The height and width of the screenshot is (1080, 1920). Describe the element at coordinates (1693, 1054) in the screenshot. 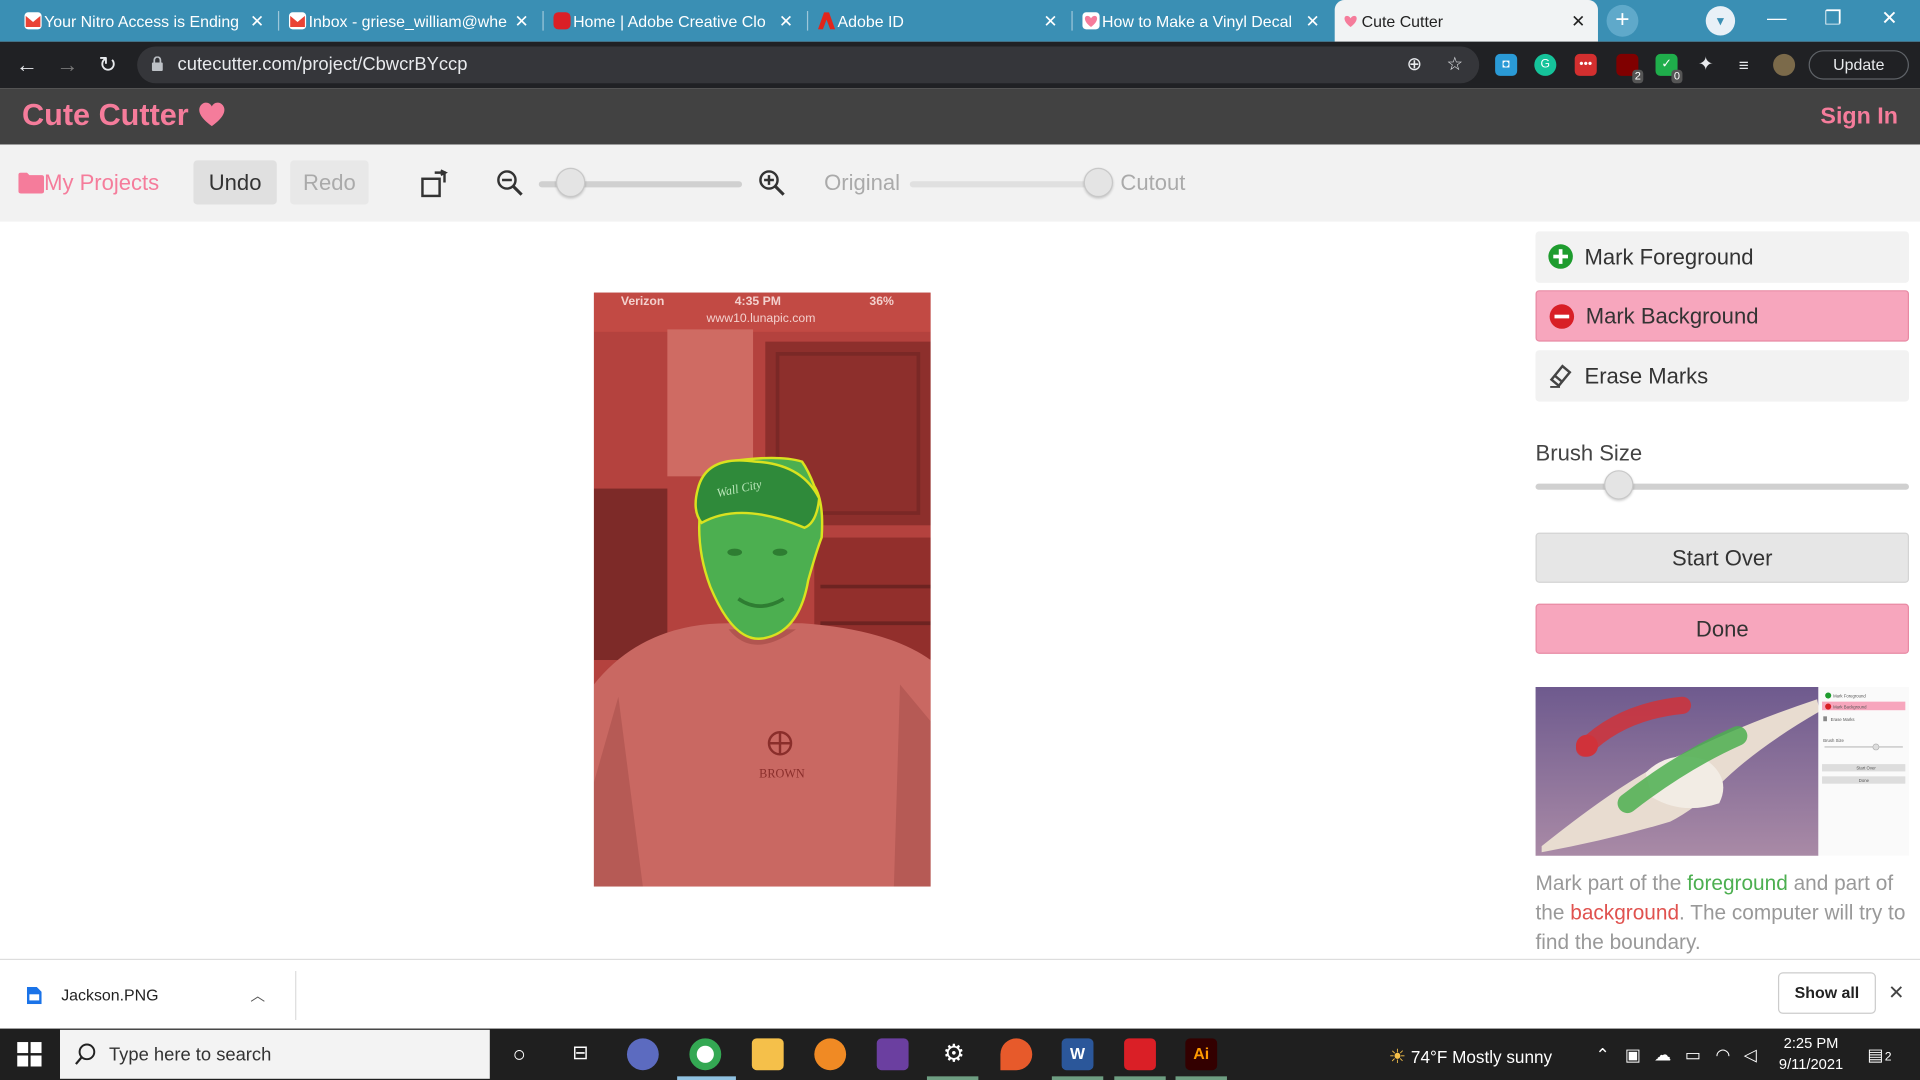

I see `battery-icon: ▭` at that location.